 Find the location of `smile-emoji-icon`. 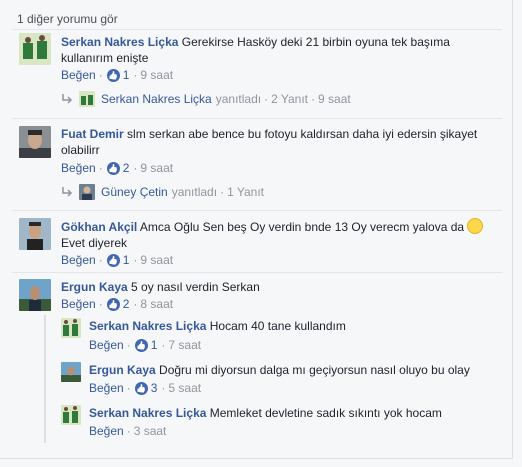

smile-emoji-icon is located at coordinates (475, 226).